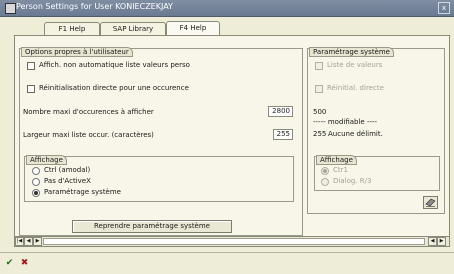 The width and height of the screenshot is (454, 274). Describe the element at coordinates (88, 112) in the screenshot. I see `max-occurrences-label: Nombre maxi d'occurences à afficher` at that location.